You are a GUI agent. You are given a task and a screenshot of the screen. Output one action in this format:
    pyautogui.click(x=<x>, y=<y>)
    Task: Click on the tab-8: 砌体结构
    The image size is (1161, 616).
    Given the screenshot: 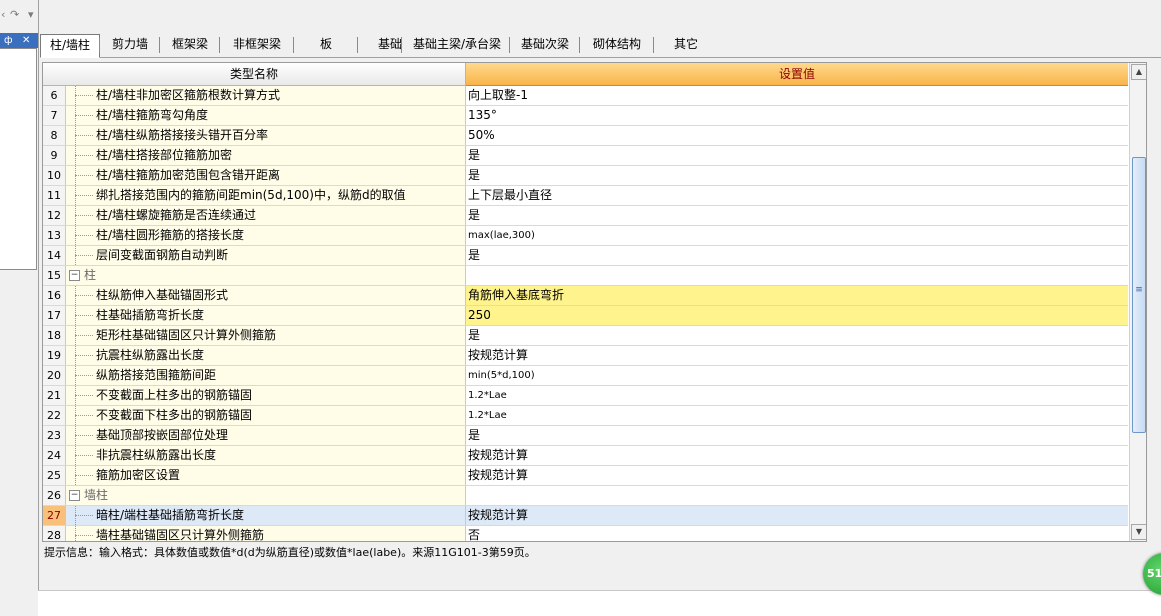 What is the action you would take?
    pyautogui.click(x=617, y=44)
    